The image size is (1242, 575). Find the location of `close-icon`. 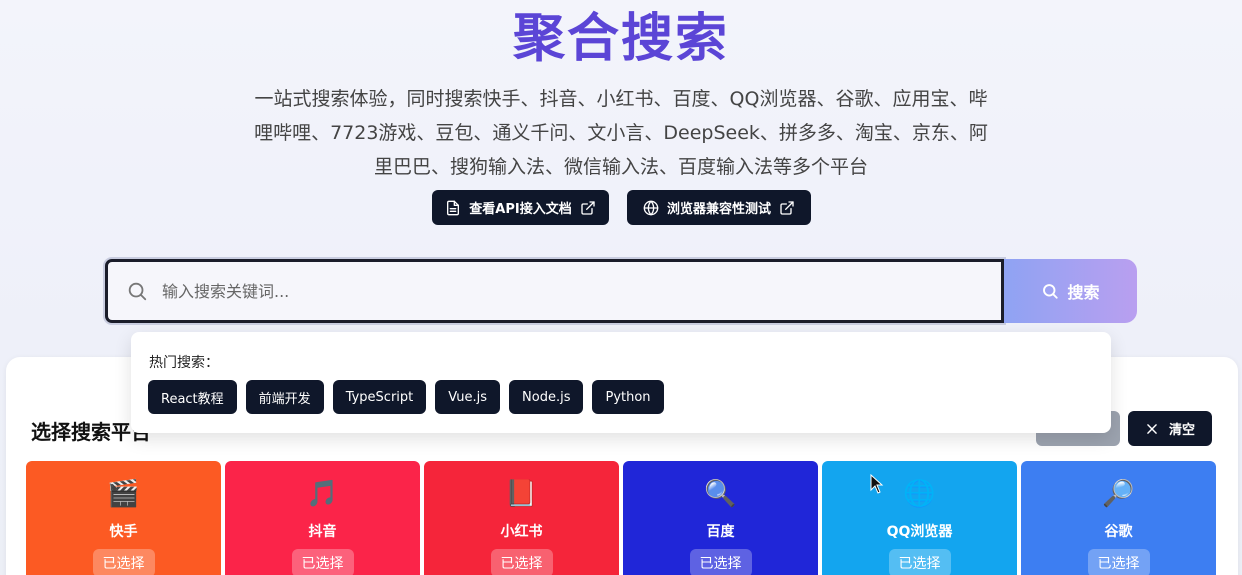

close-icon is located at coordinates (1152, 428).